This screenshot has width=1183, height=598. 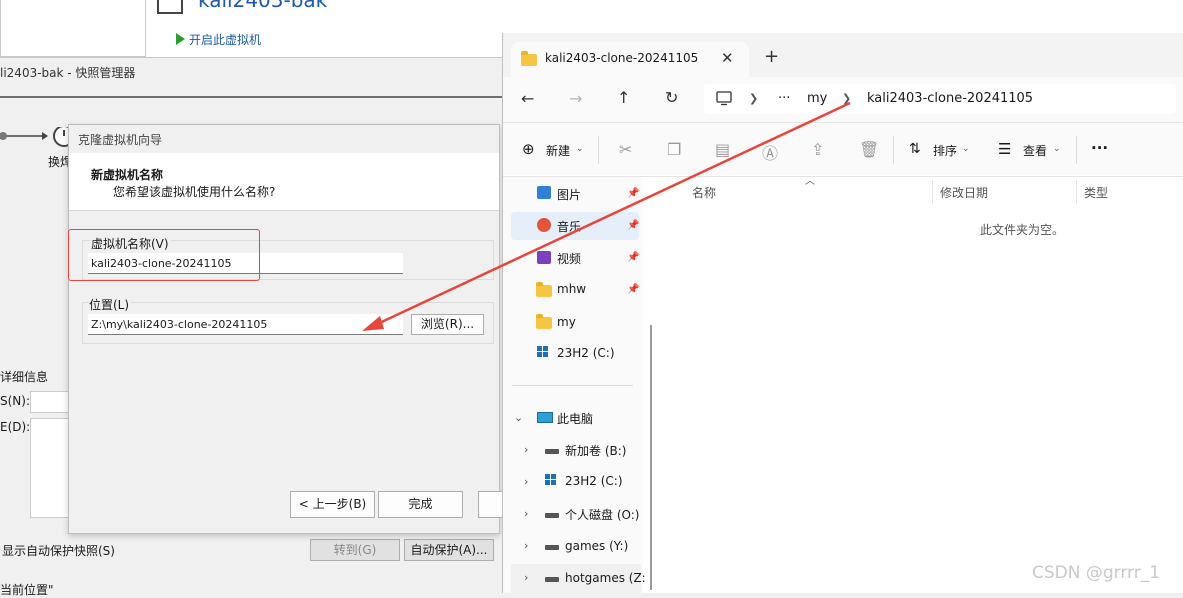 I want to click on nav-divider, so click(x=572, y=385).